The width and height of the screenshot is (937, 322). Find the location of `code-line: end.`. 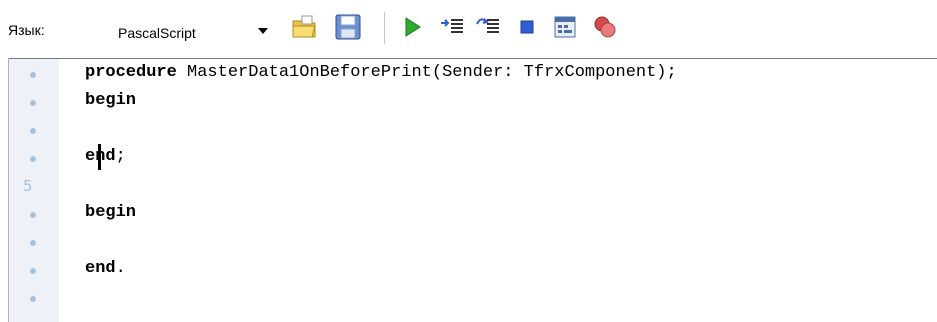

code-line: end. is located at coordinates (105, 269).